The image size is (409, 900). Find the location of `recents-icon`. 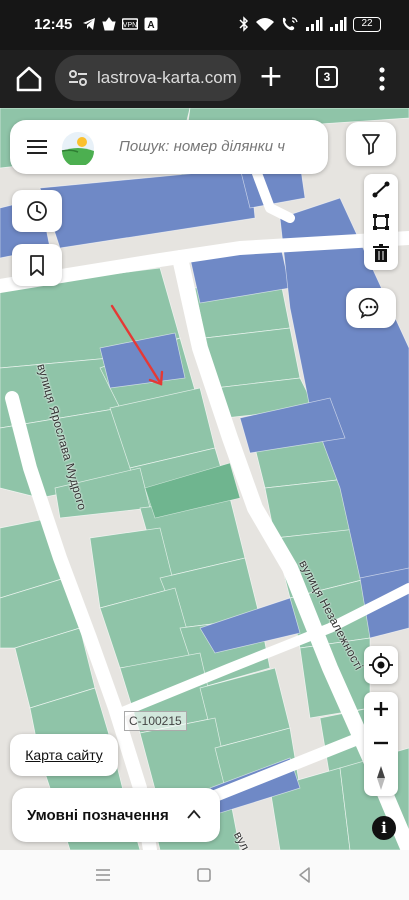

recents-icon is located at coordinates (103, 875).